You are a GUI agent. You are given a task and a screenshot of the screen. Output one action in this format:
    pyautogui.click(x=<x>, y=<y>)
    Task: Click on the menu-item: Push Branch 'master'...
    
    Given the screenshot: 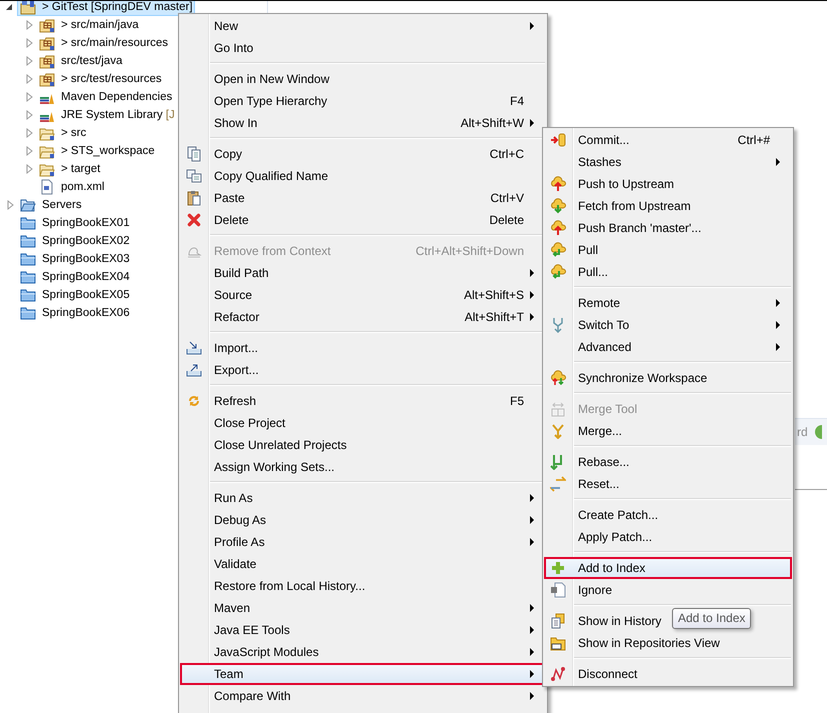 What is the action you would take?
    pyautogui.click(x=640, y=228)
    